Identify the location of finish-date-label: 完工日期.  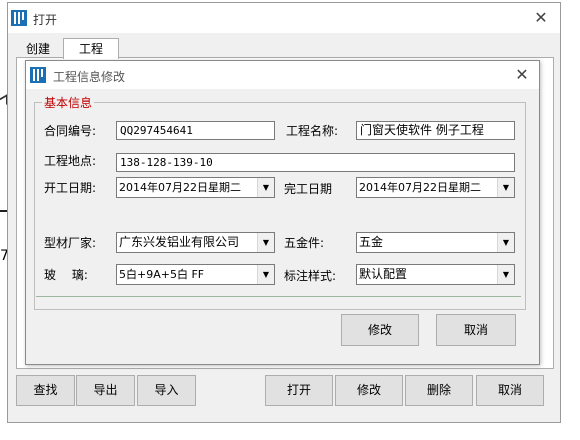
(308, 189).